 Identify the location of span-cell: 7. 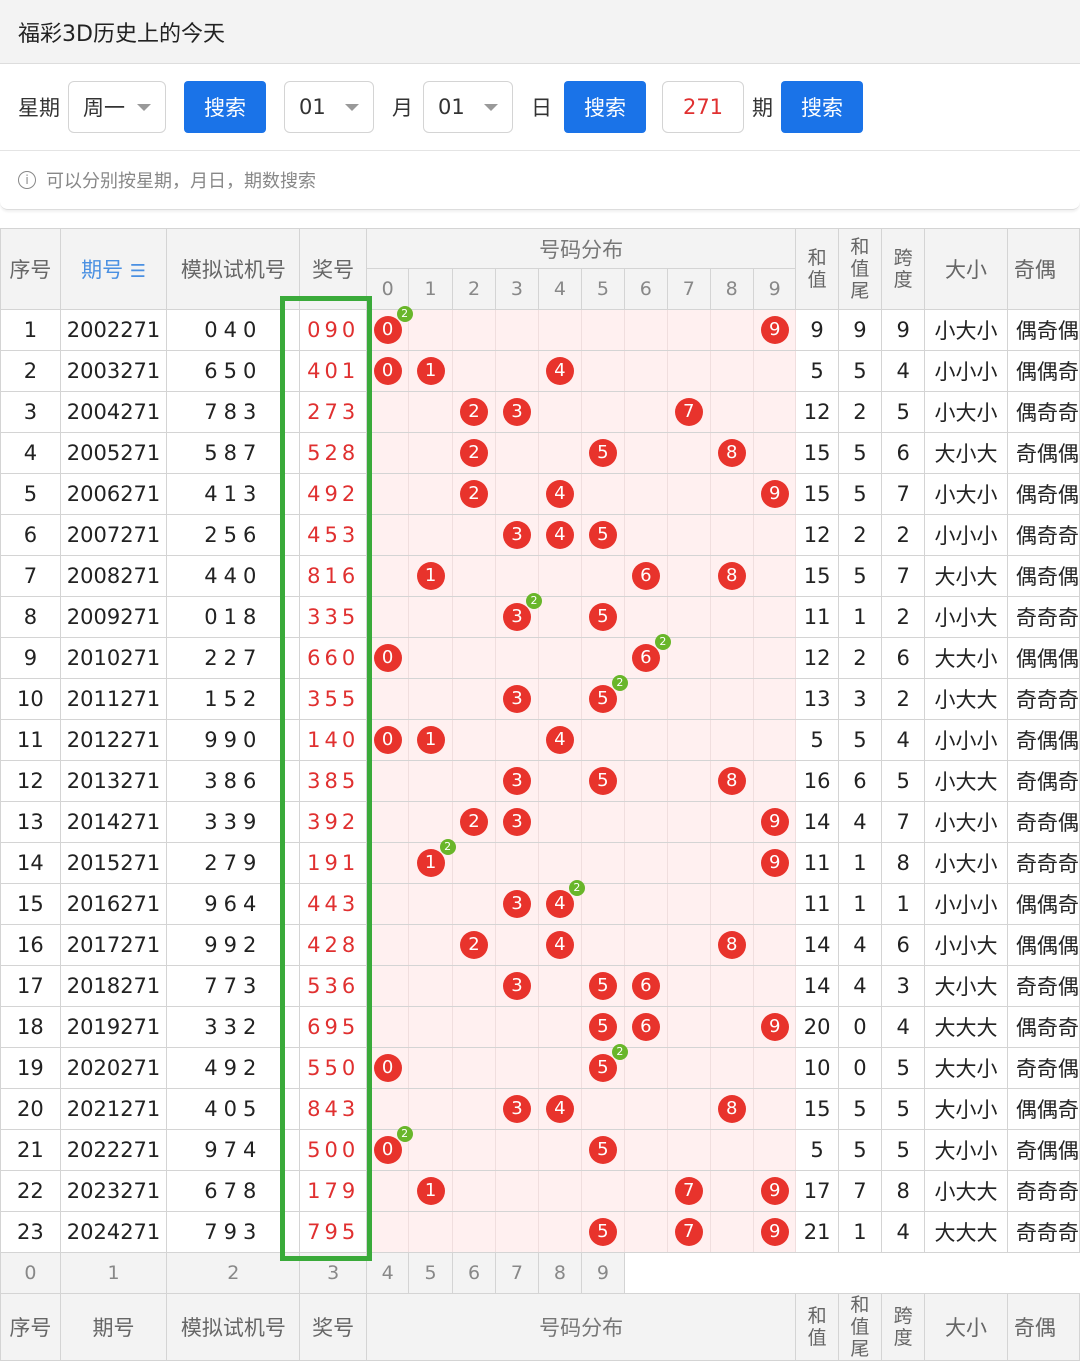
(903, 494).